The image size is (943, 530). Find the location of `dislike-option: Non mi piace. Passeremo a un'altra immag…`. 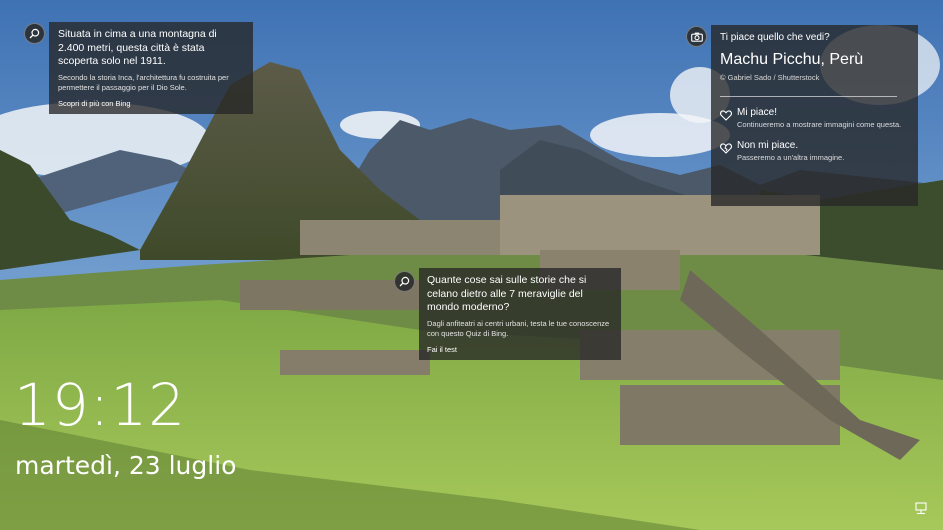

dislike-option: Non mi piace. Passeremo a un'altra immag… is located at coordinates (814, 151).